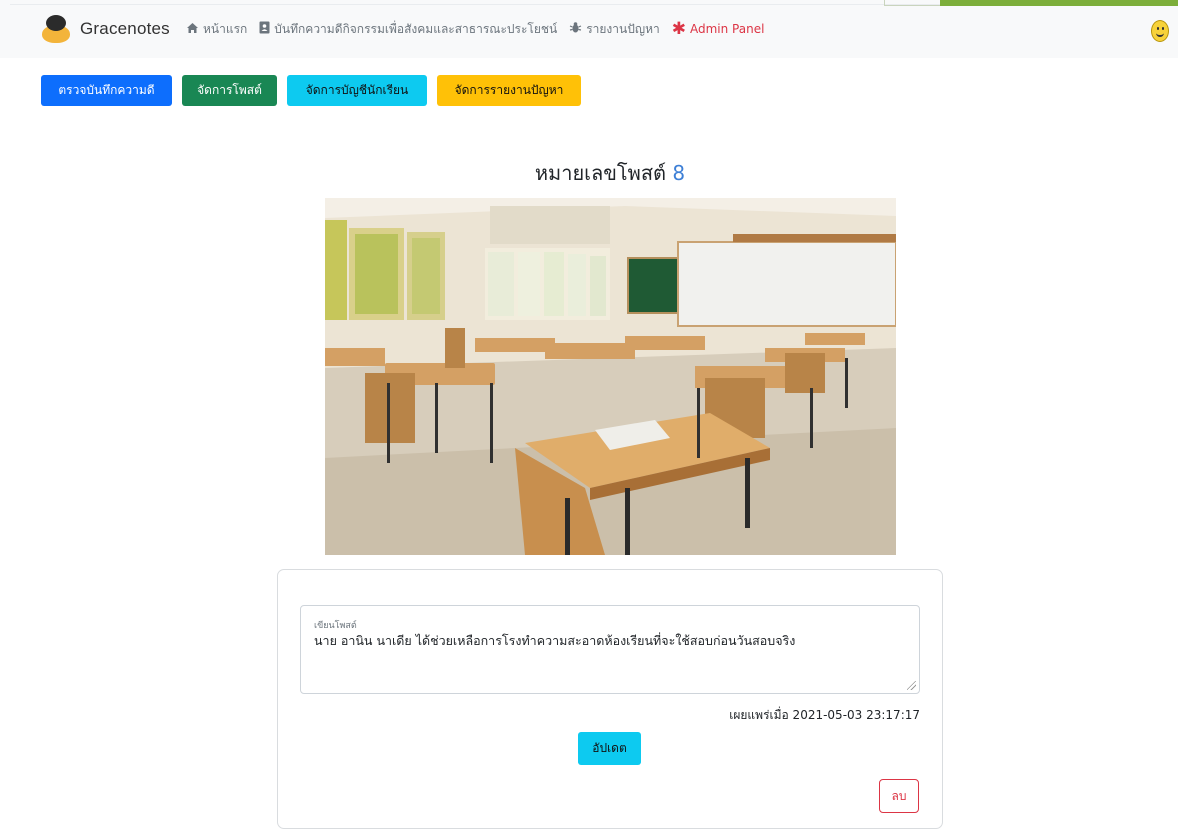 The height and width of the screenshot is (829, 1178). I want to click on post-content-label: เขียนโพสต์, so click(335, 626).